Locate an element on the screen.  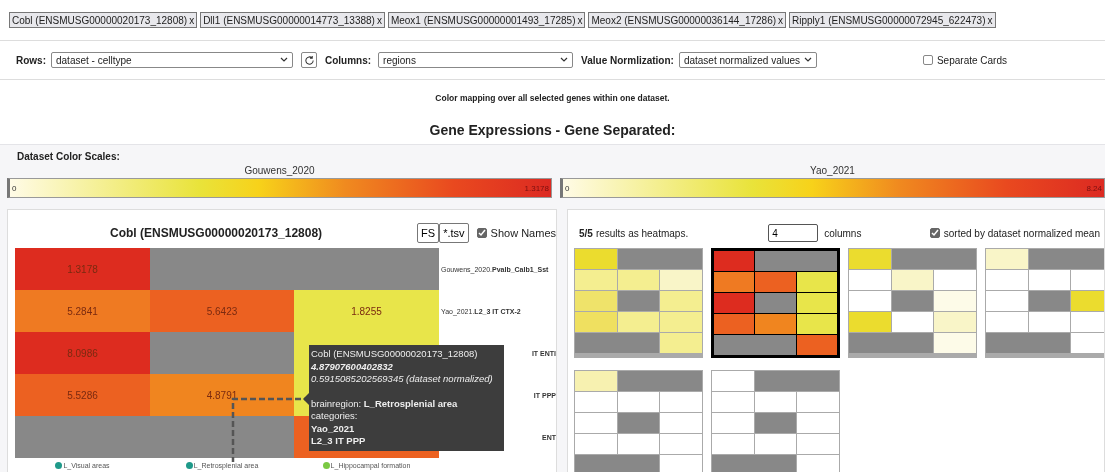
checkbox-label: Show Names is located at coordinates (523, 233).